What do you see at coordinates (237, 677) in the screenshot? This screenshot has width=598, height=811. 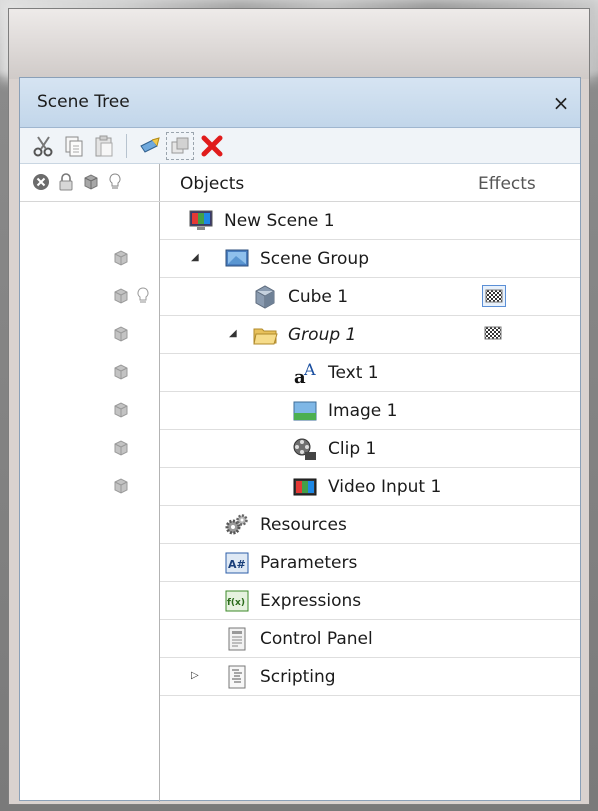 I see `scripting-icon` at bounding box center [237, 677].